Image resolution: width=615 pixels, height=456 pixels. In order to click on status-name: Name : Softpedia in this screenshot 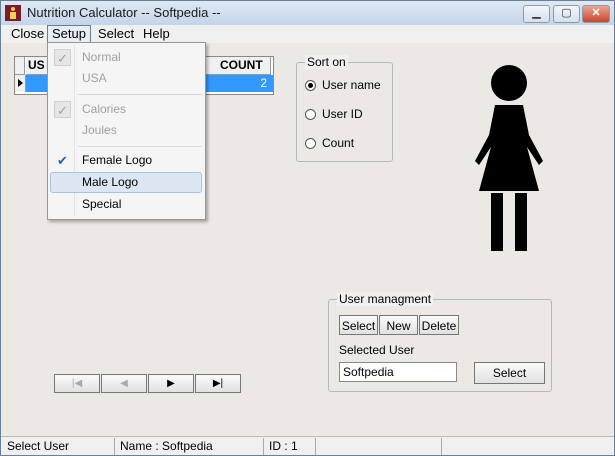, I will do `click(190, 446)`.